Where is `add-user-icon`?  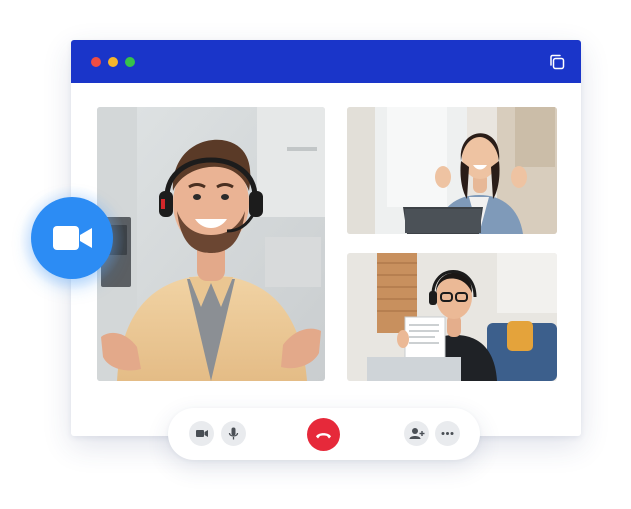
add-user-icon is located at coordinates (417, 433).